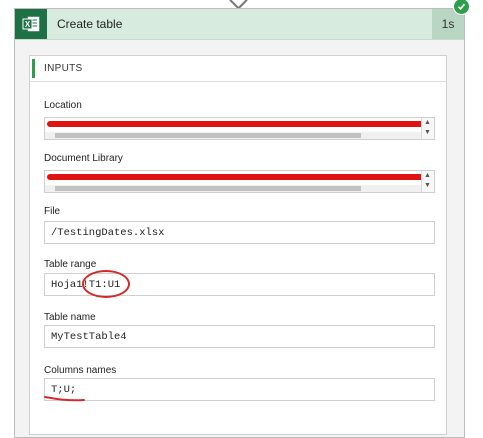 Image resolution: width=483 pixels, height=438 pixels. What do you see at coordinates (70, 317) in the screenshot?
I see `table-name-label: Table name` at bounding box center [70, 317].